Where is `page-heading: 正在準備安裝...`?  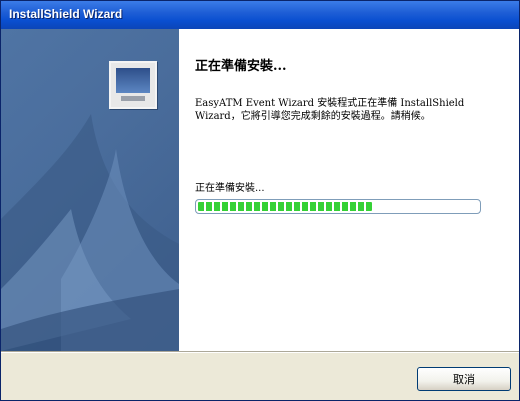 page-heading: 正在準備安裝... is located at coordinates (241, 66).